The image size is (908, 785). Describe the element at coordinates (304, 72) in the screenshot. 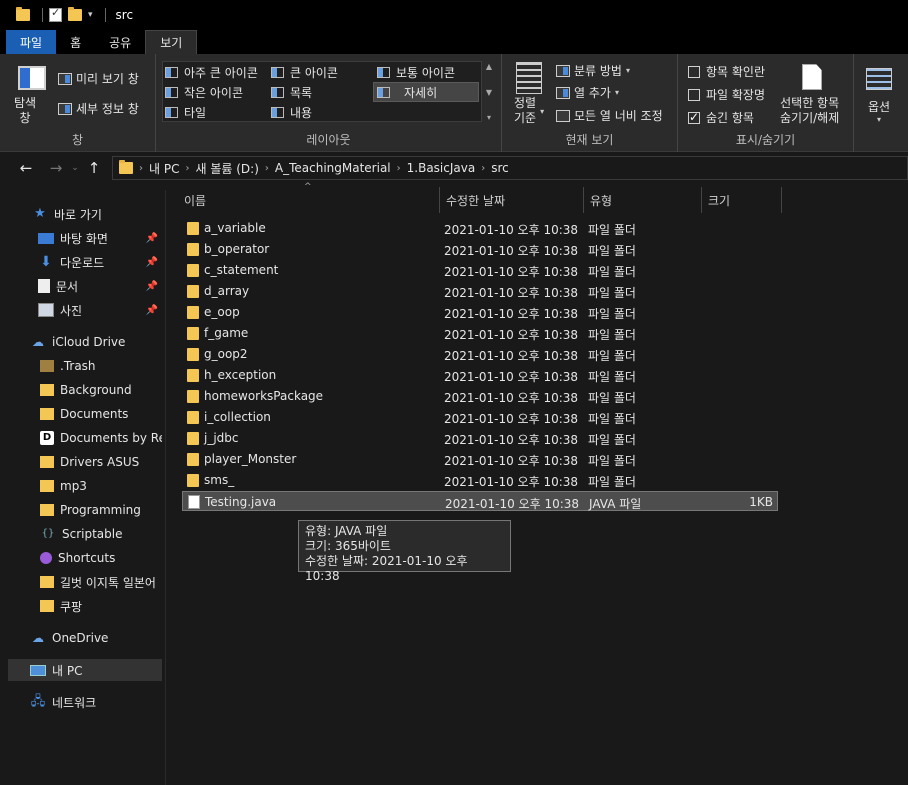

I see `layout-large-icons: 큰 아이콘` at that location.